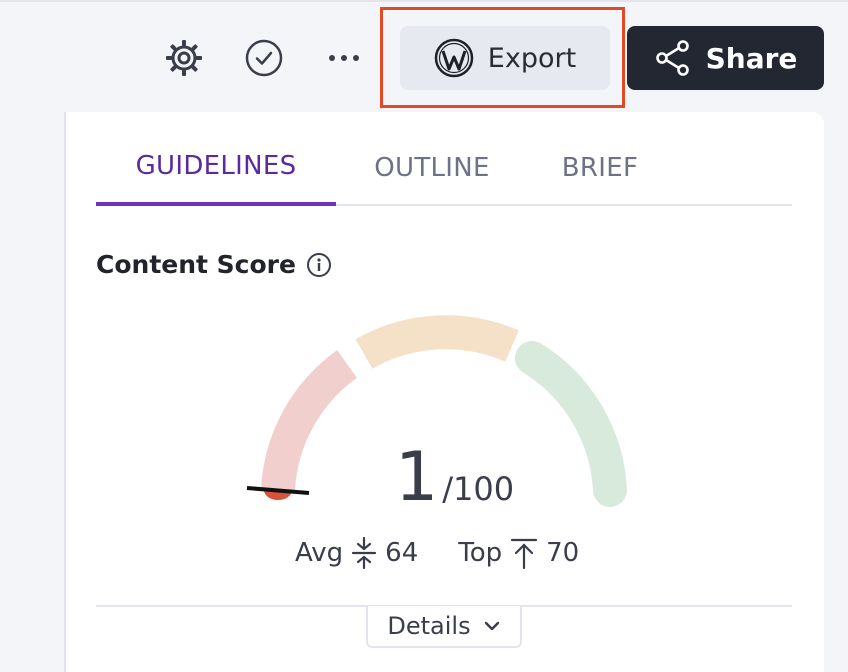 This screenshot has height=672, width=848. I want to click on details-toggle-button: Details, so click(444, 627).